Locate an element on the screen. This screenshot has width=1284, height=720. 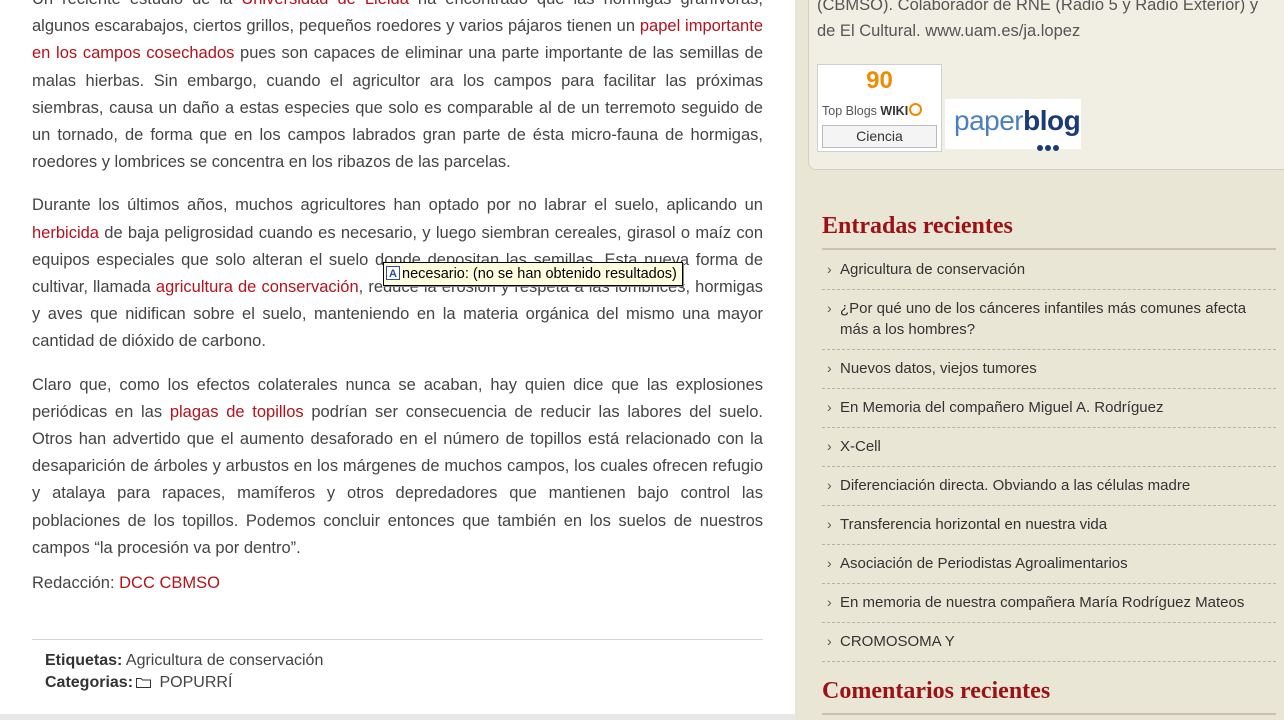
recent-post-item: › CROMOSOMA Y is located at coordinates (1049, 642).